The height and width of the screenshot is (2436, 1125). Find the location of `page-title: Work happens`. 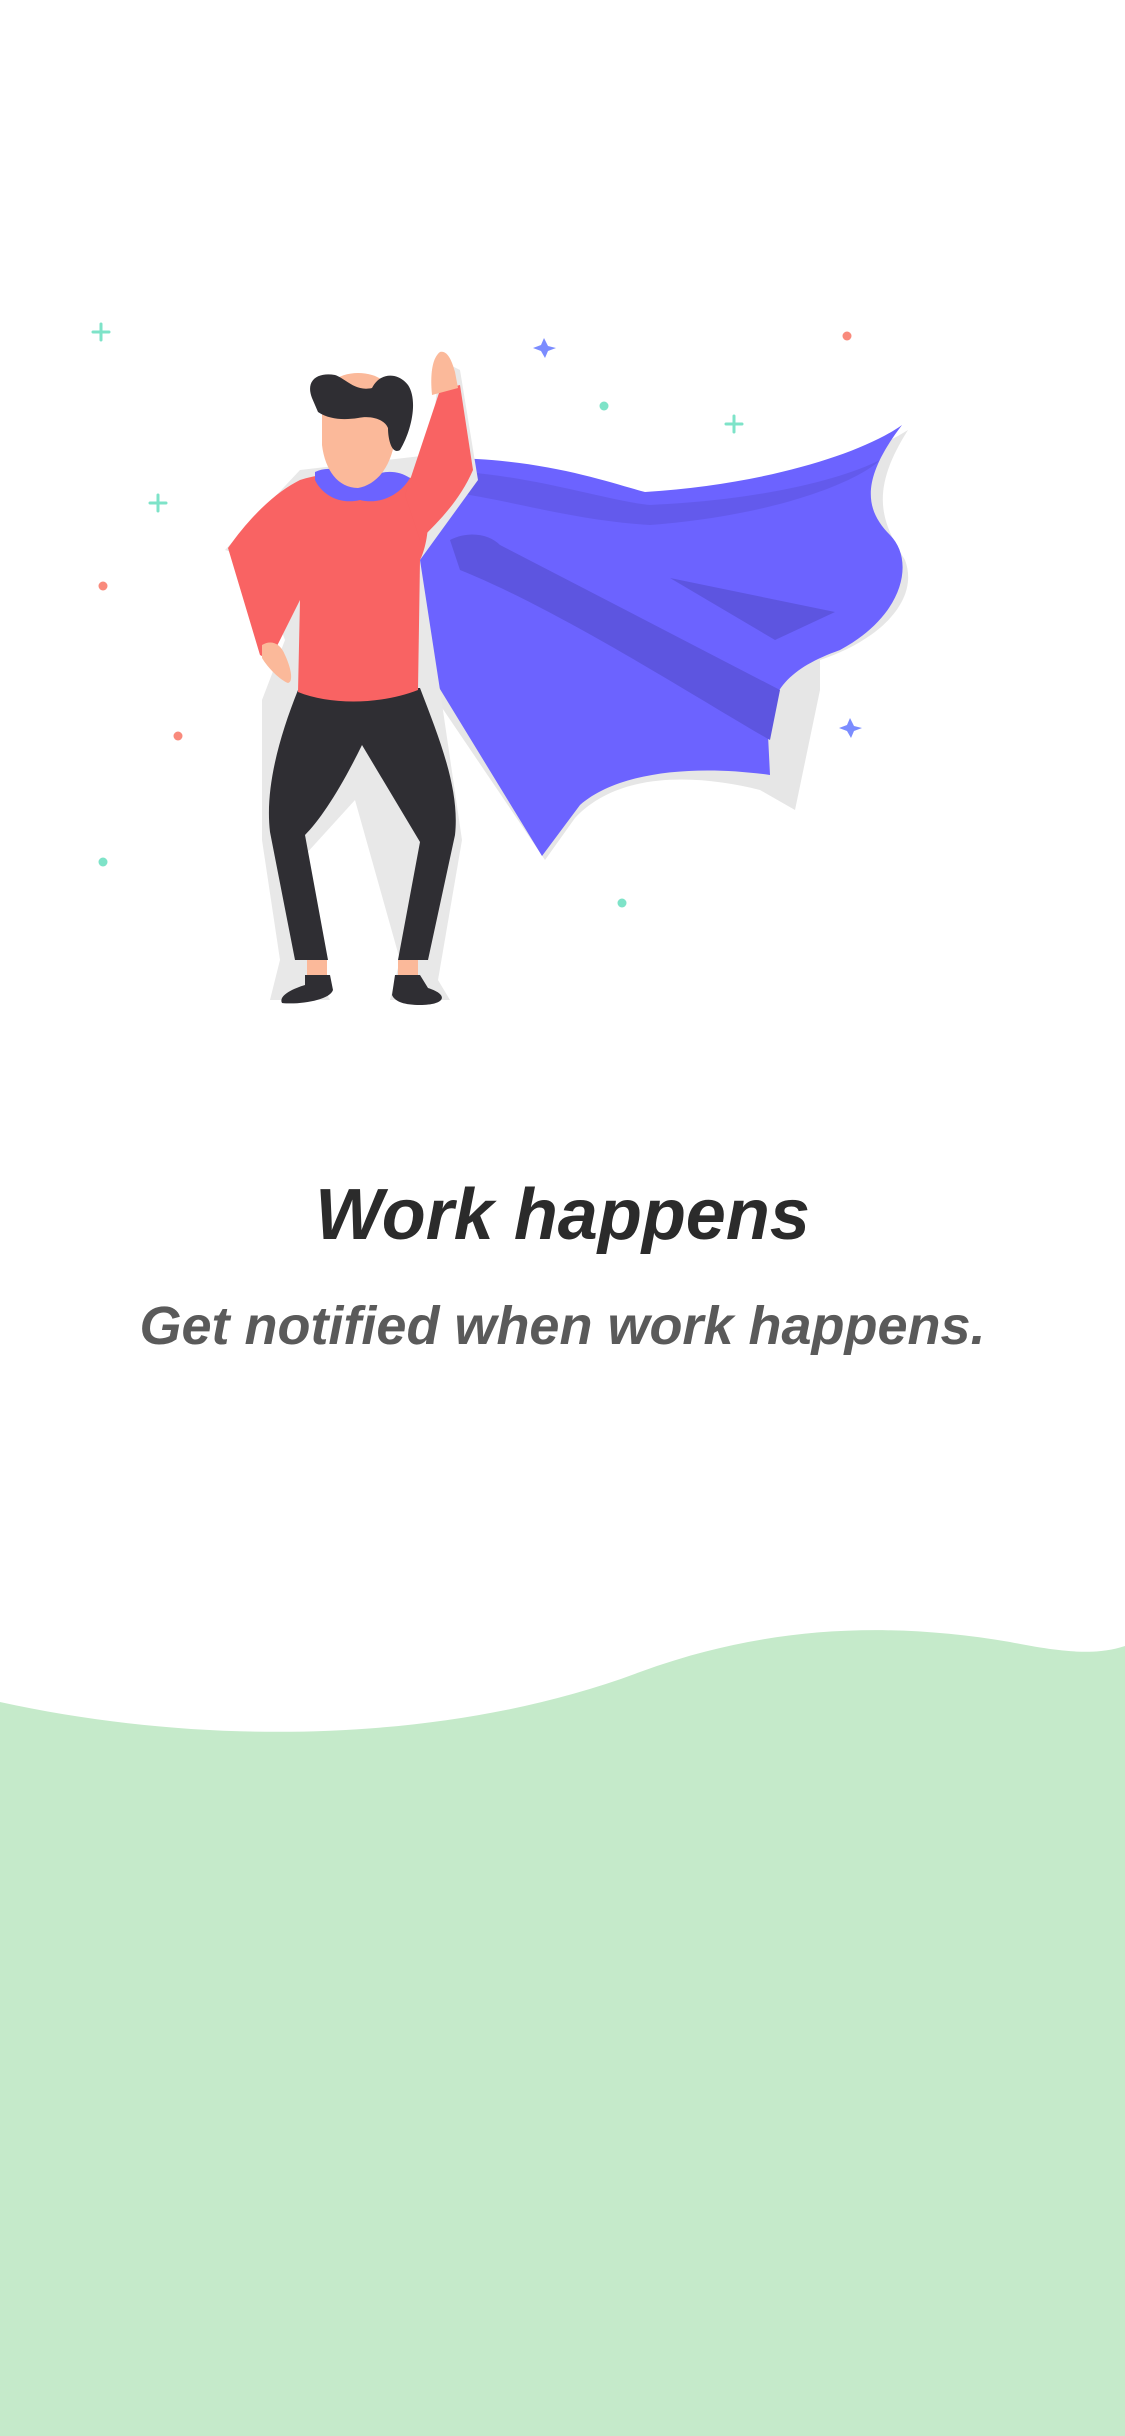

page-title: Work happens is located at coordinates (562, 1215).